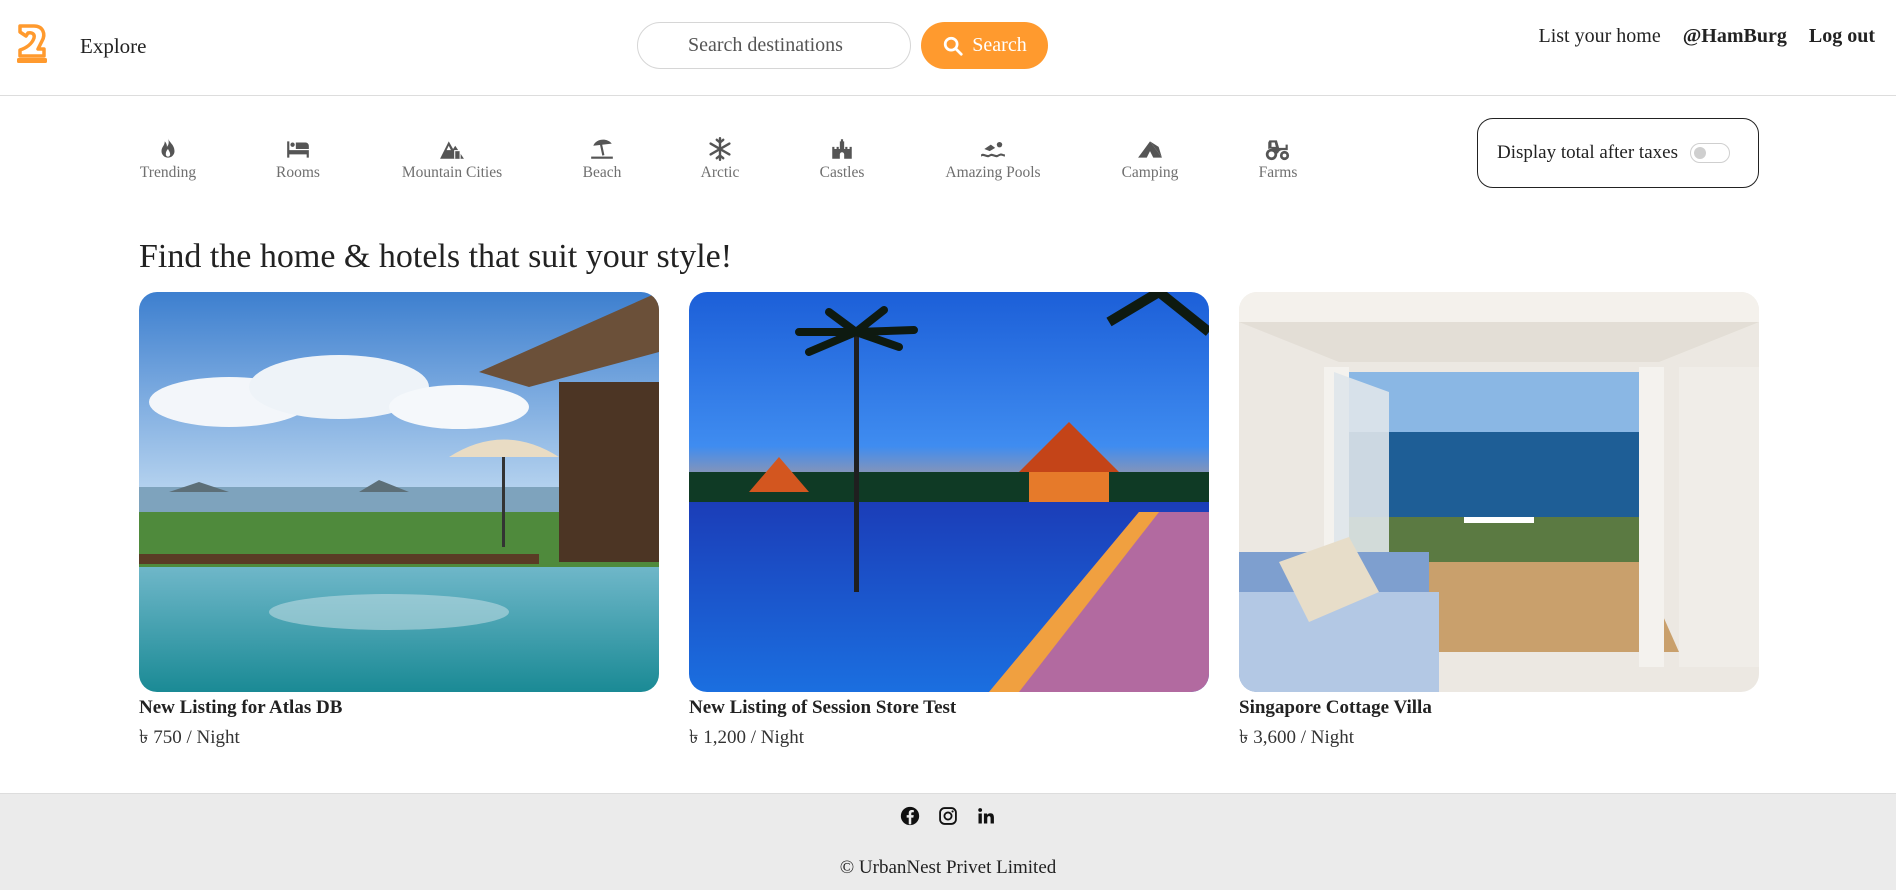 The image size is (1896, 890). I want to click on filter-amazing-pools: Amazing Pools, so click(993, 159).